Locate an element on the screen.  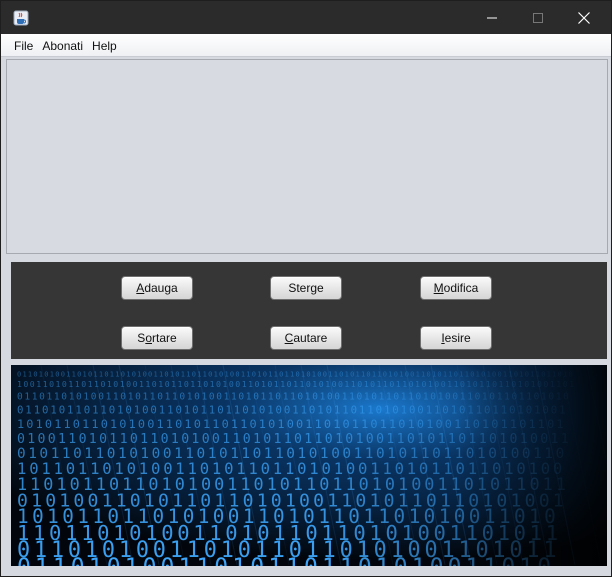
sterge-label: Sterge is located at coordinates (306, 288).